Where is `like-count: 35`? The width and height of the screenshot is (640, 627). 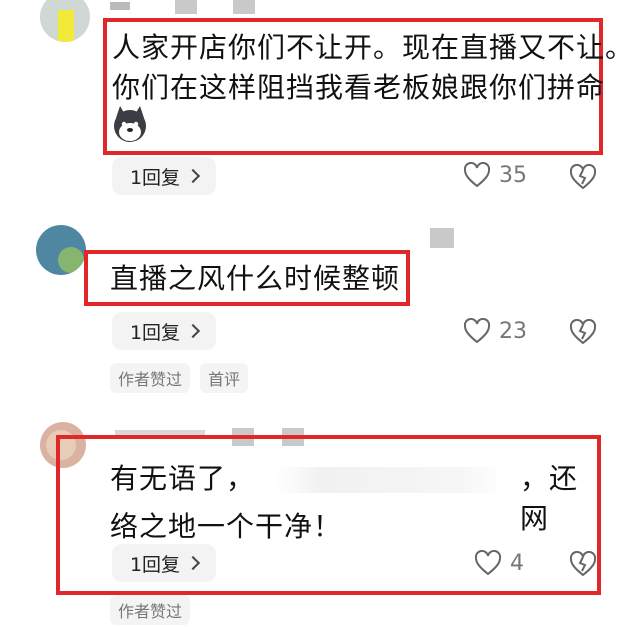
like-count: 35 is located at coordinates (513, 175).